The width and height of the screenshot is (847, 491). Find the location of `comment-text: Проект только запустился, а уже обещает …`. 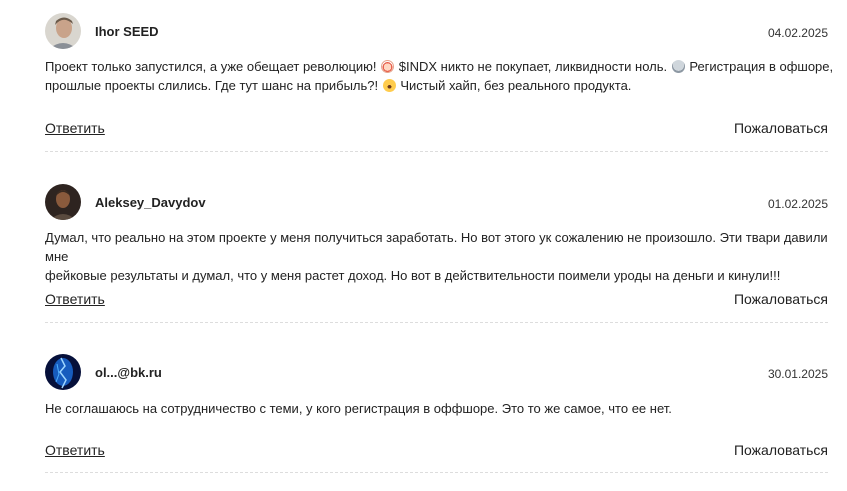

comment-text: Проект только запустился, а уже обещает … is located at coordinates (439, 76).